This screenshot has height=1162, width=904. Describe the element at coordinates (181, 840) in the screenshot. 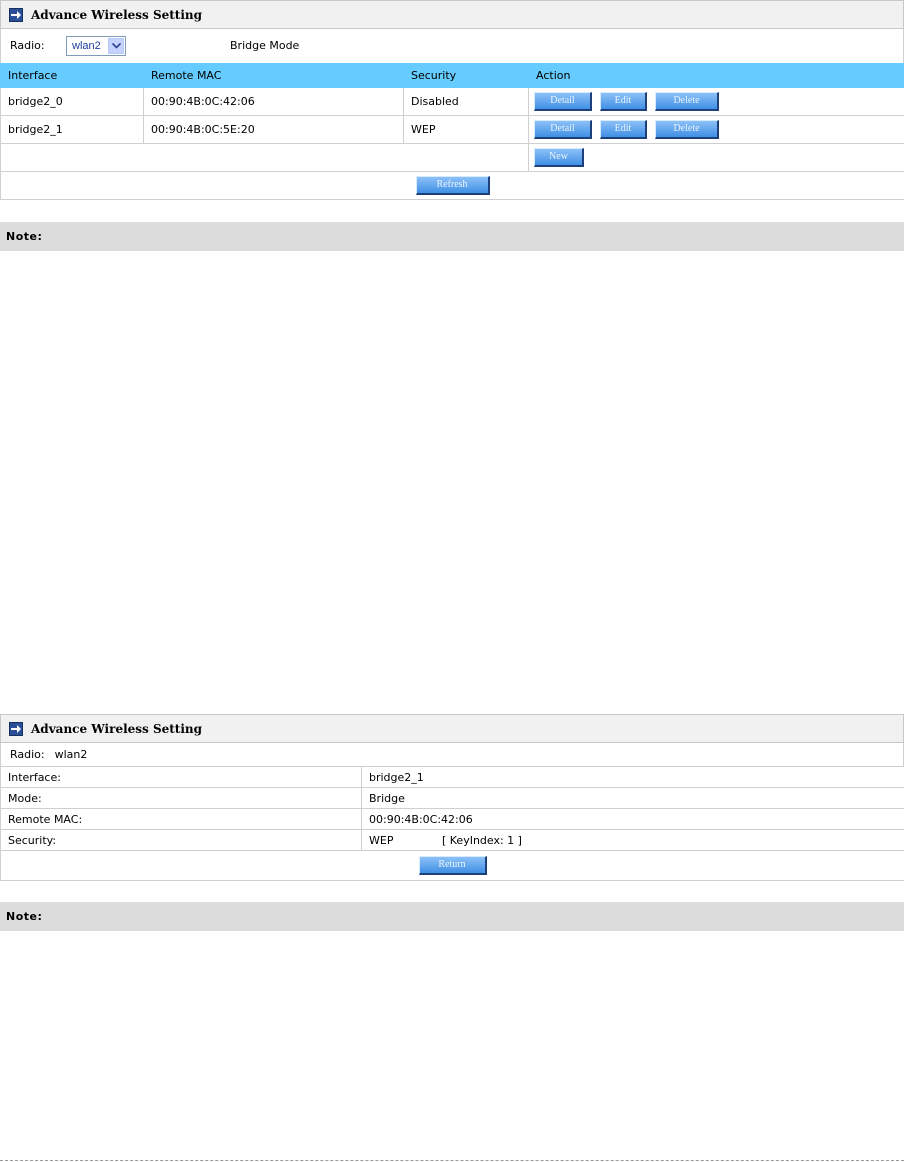

I see `field-label: Security:` at that location.